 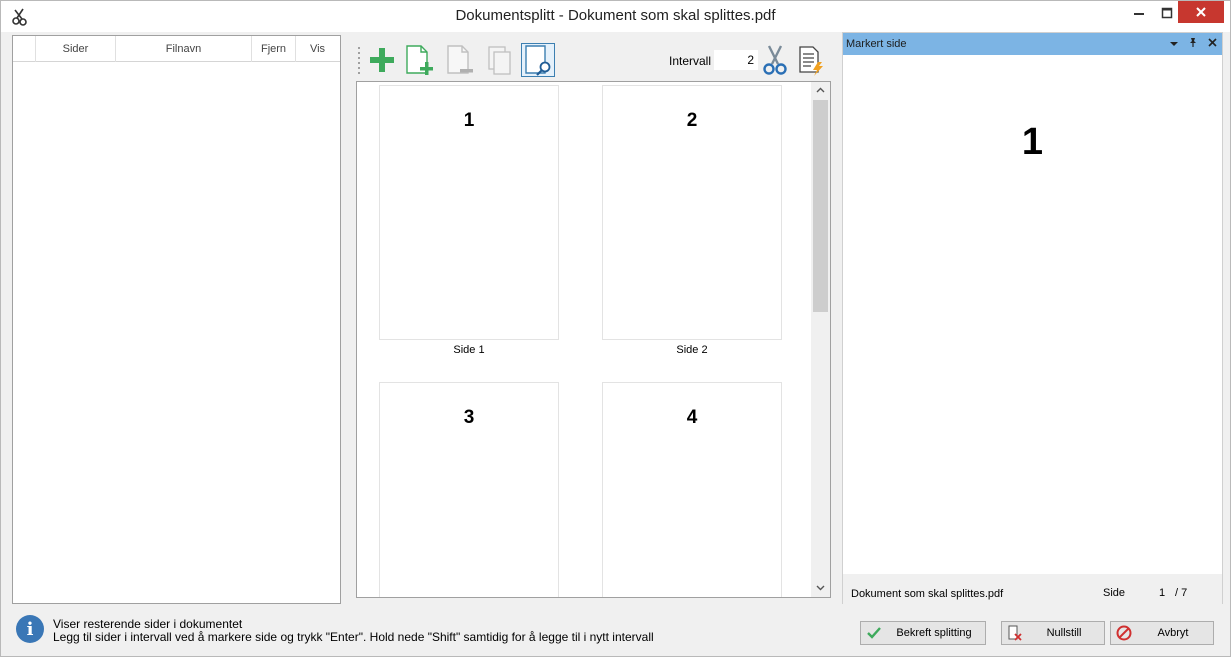 I want to click on scrollbar-thumb, so click(x=820, y=206).